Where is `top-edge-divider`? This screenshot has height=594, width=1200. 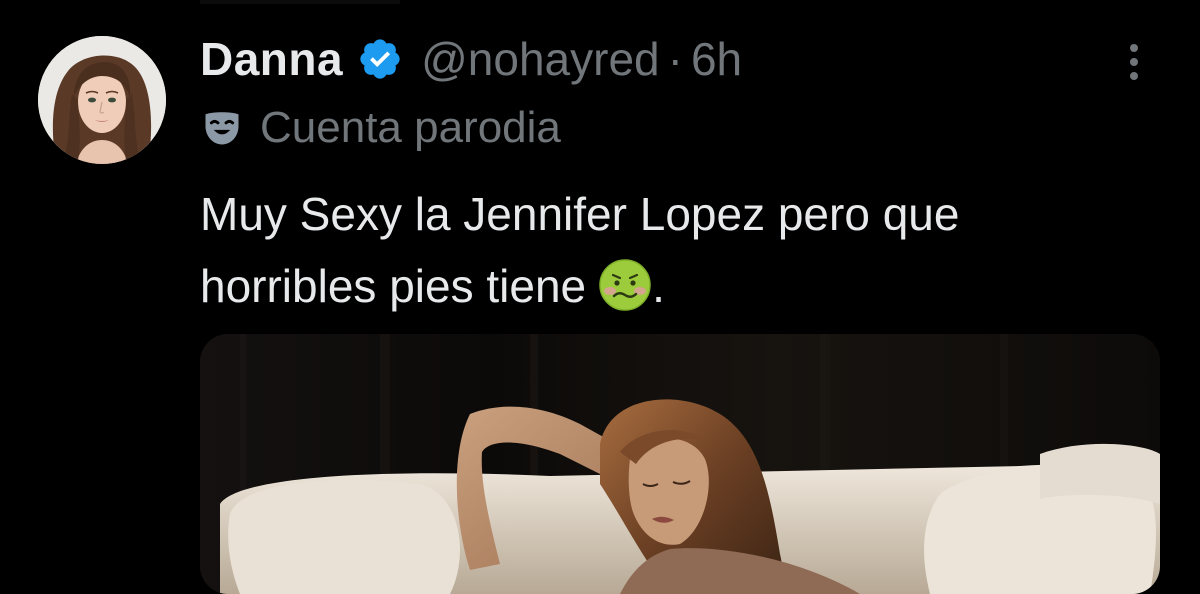 top-edge-divider is located at coordinates (600, 2).